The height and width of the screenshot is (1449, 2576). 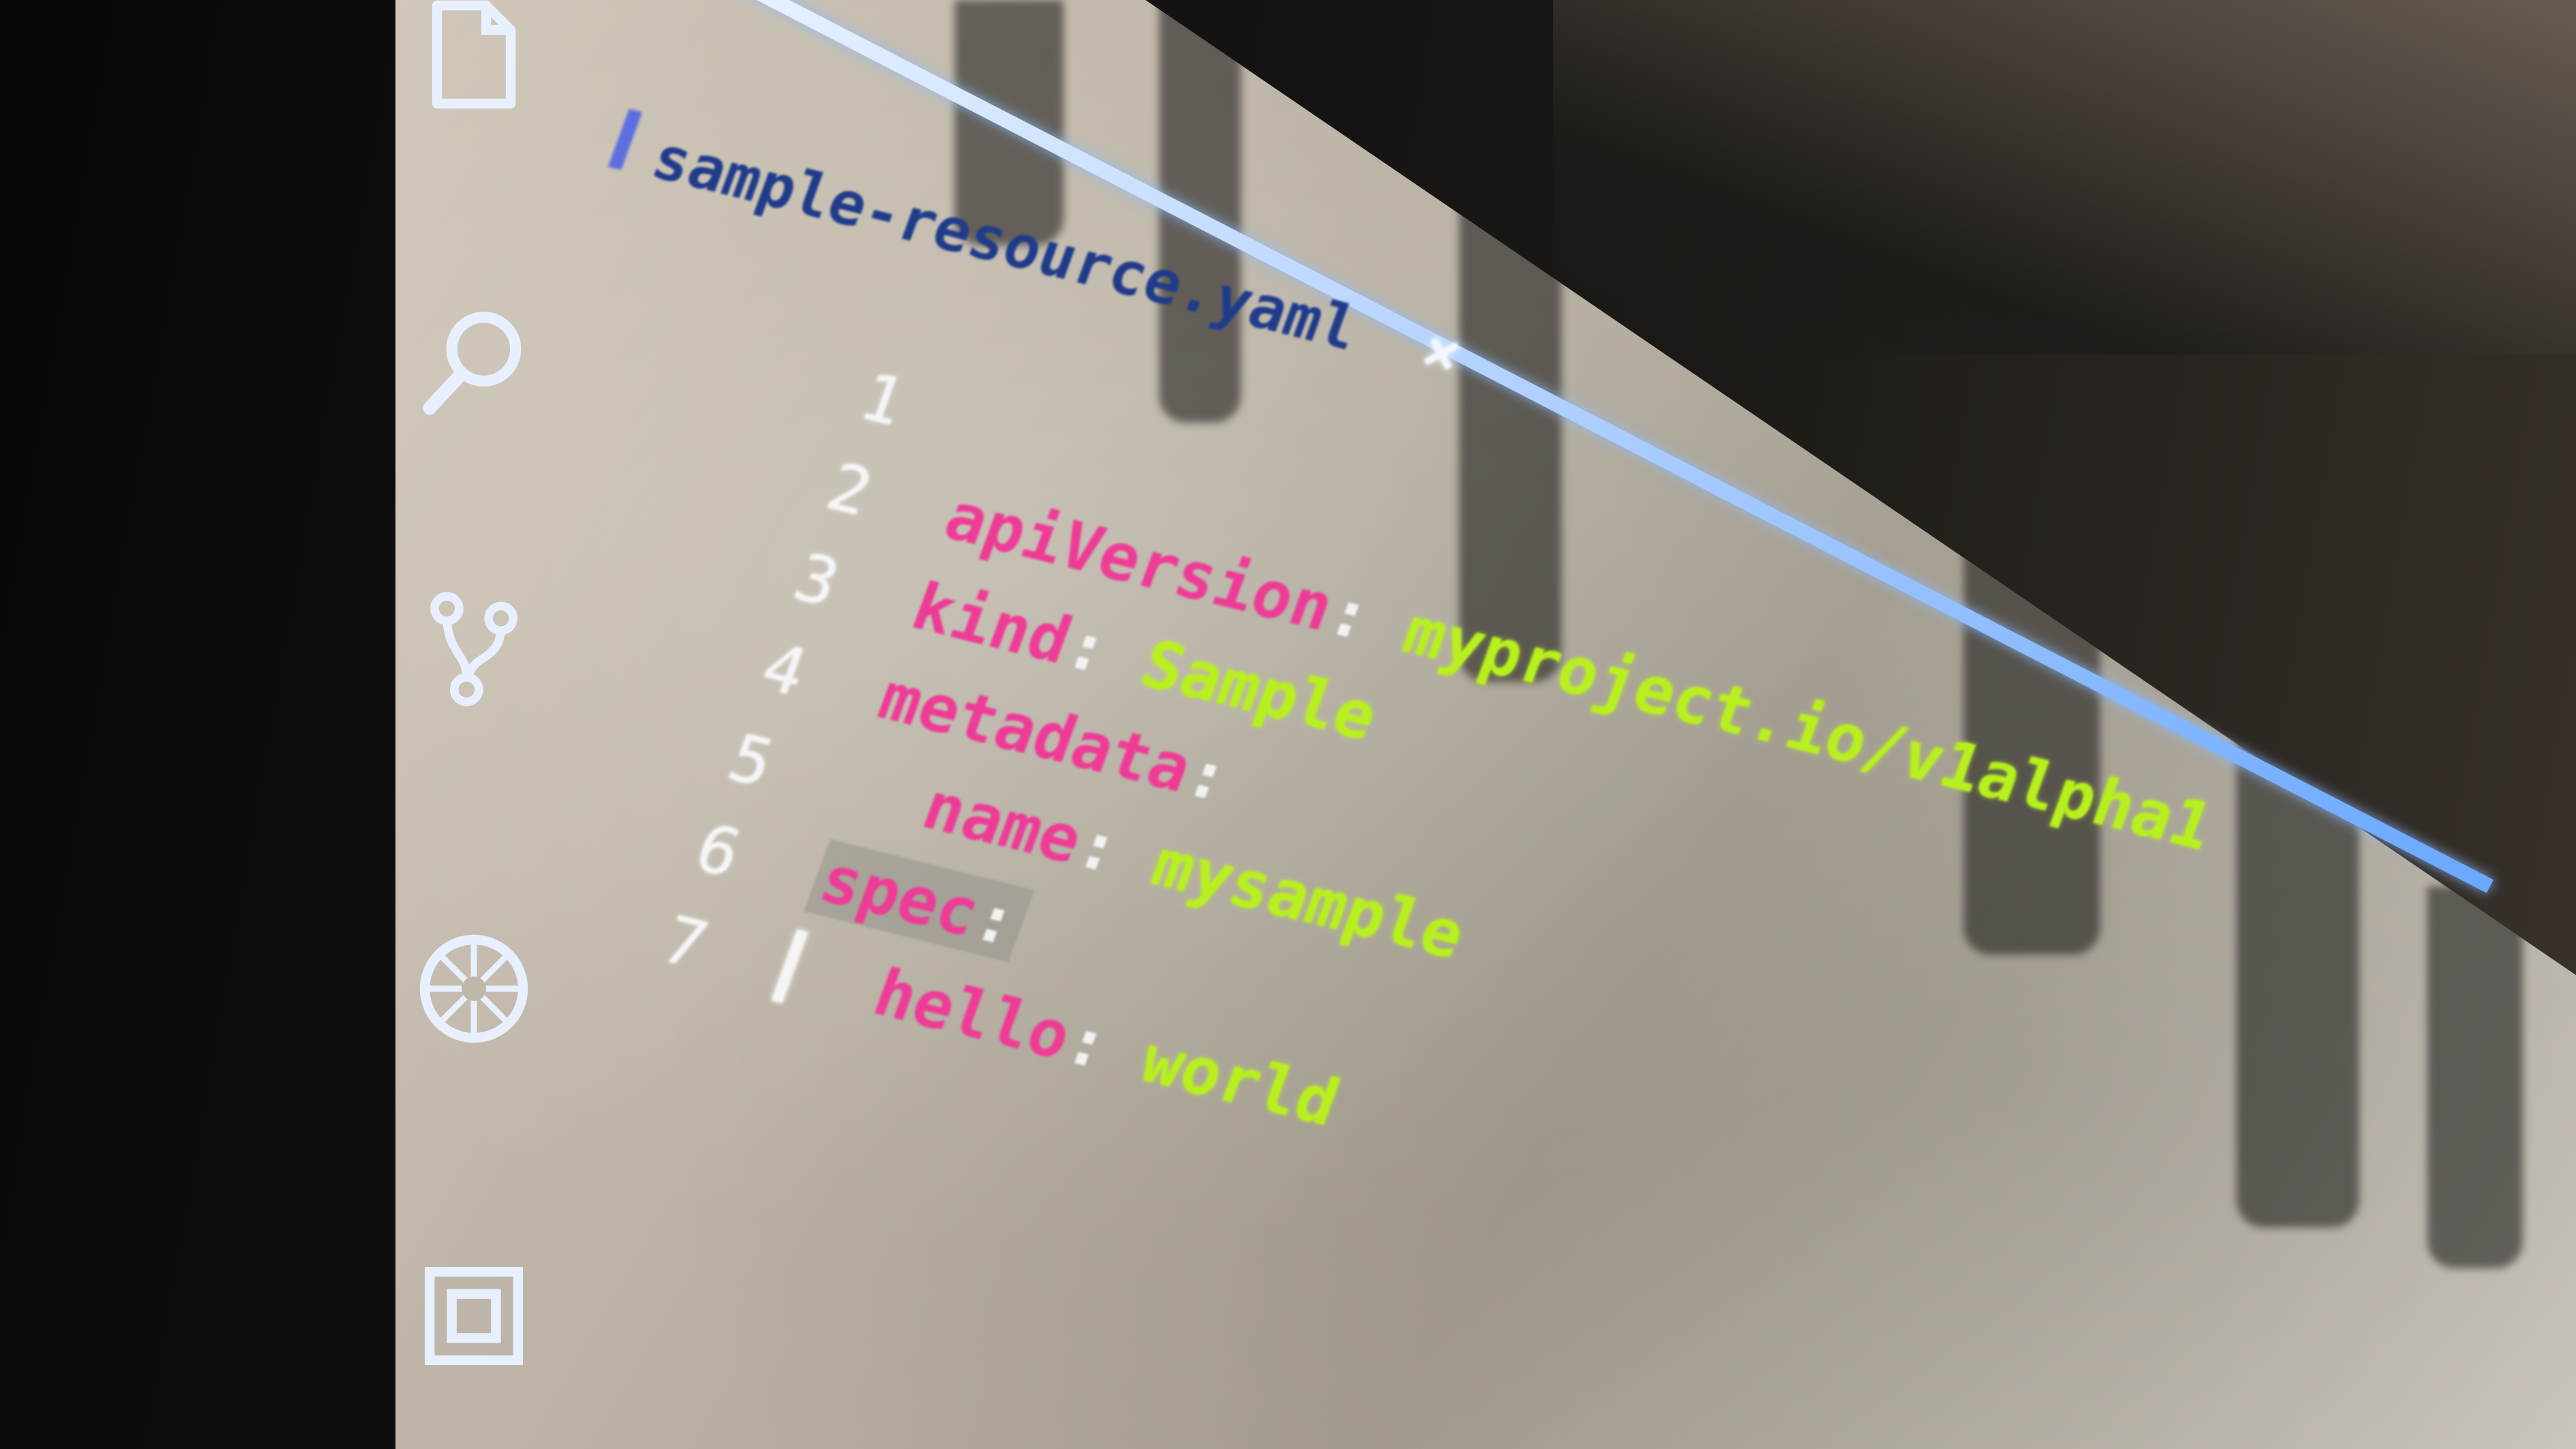 What do you see at coordinates (685, 943) in the screenshot?
I see `line-number: 7` at bounding box center [685, 943].